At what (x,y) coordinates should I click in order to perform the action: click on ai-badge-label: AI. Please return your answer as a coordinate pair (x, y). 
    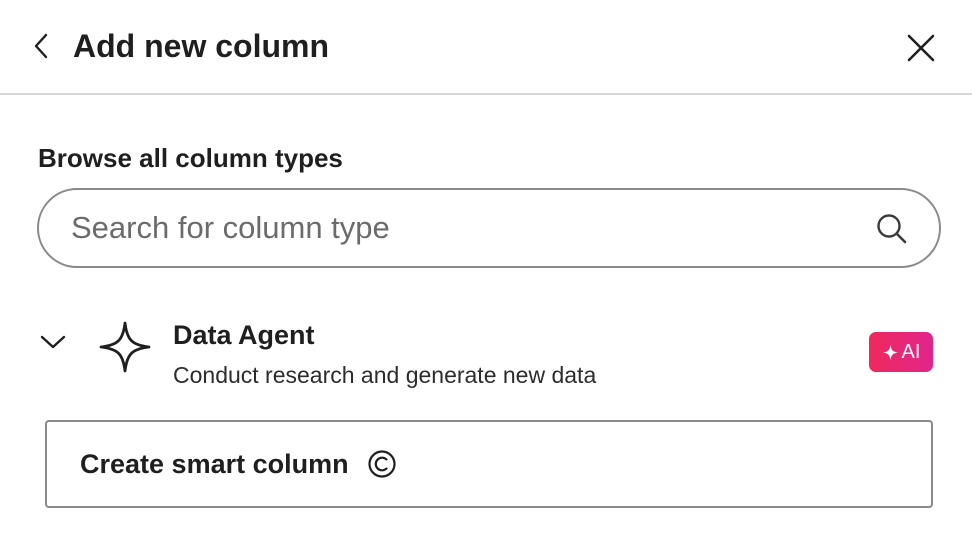
    Looking at the image, I should click on (911, 352).